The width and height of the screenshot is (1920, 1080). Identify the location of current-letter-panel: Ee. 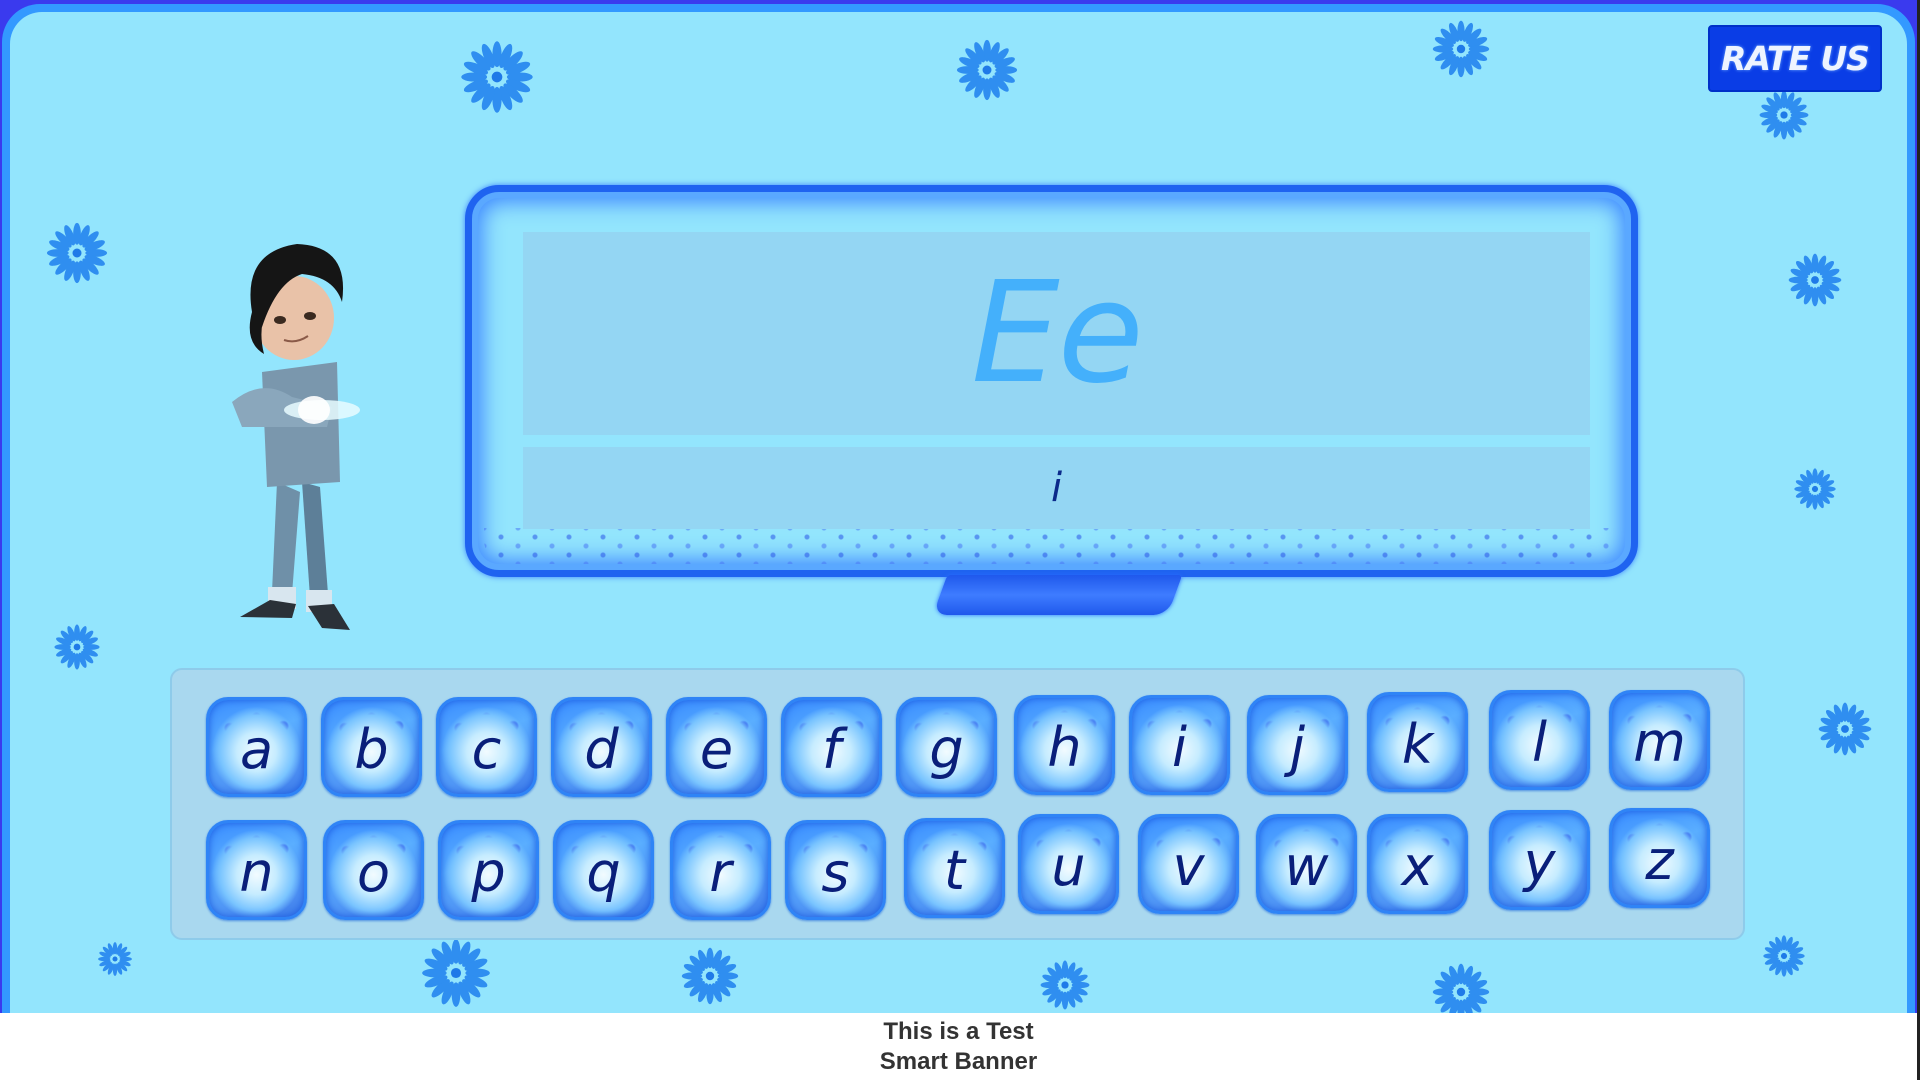
(1056, 333).